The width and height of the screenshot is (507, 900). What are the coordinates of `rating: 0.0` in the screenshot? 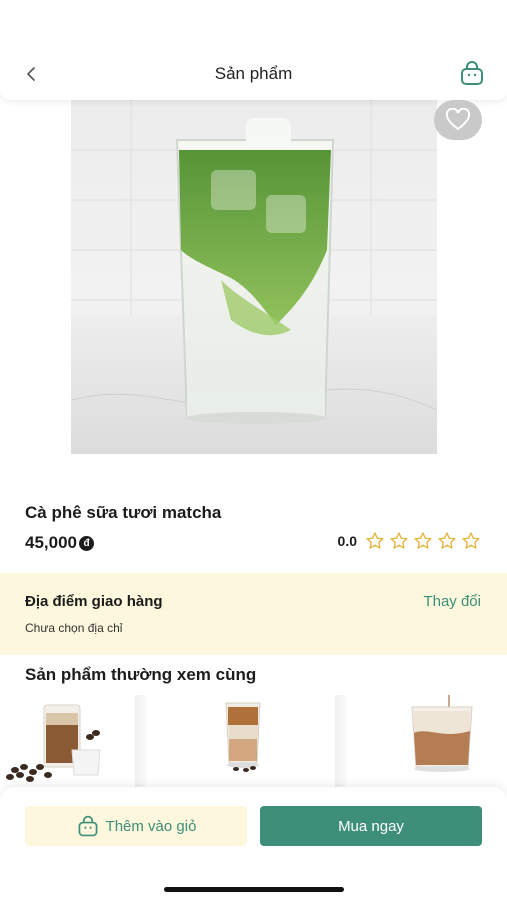 It's located at (409, 541).